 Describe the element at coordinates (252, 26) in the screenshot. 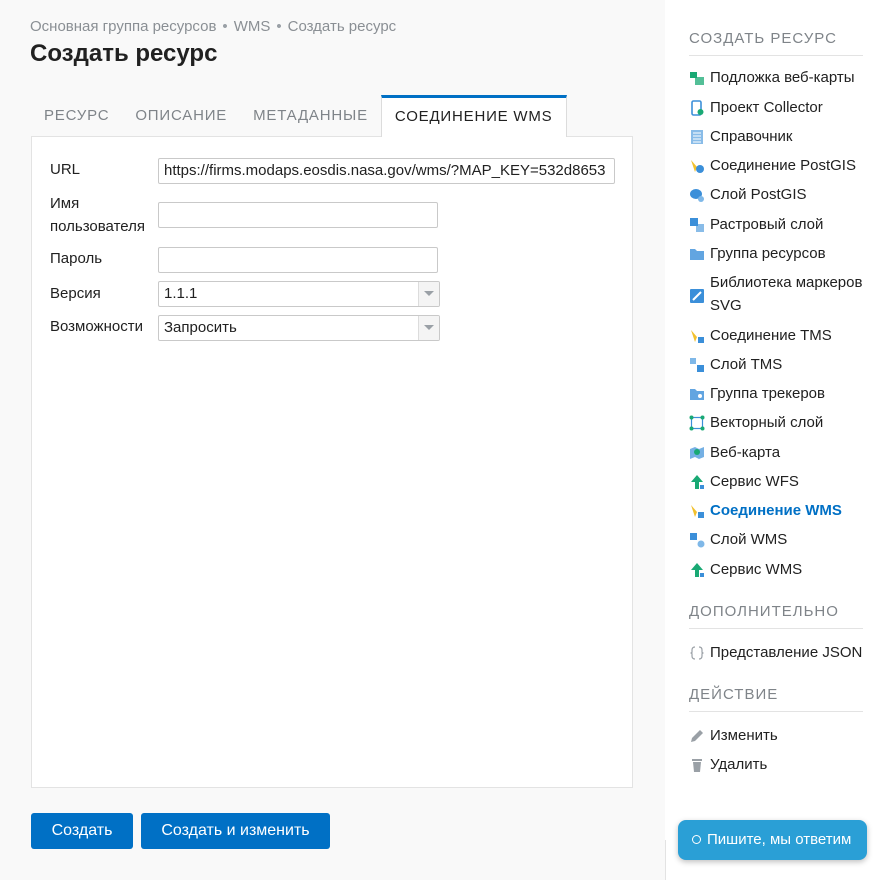

I see `breadcrumb-item-wms: WMS` at that location.